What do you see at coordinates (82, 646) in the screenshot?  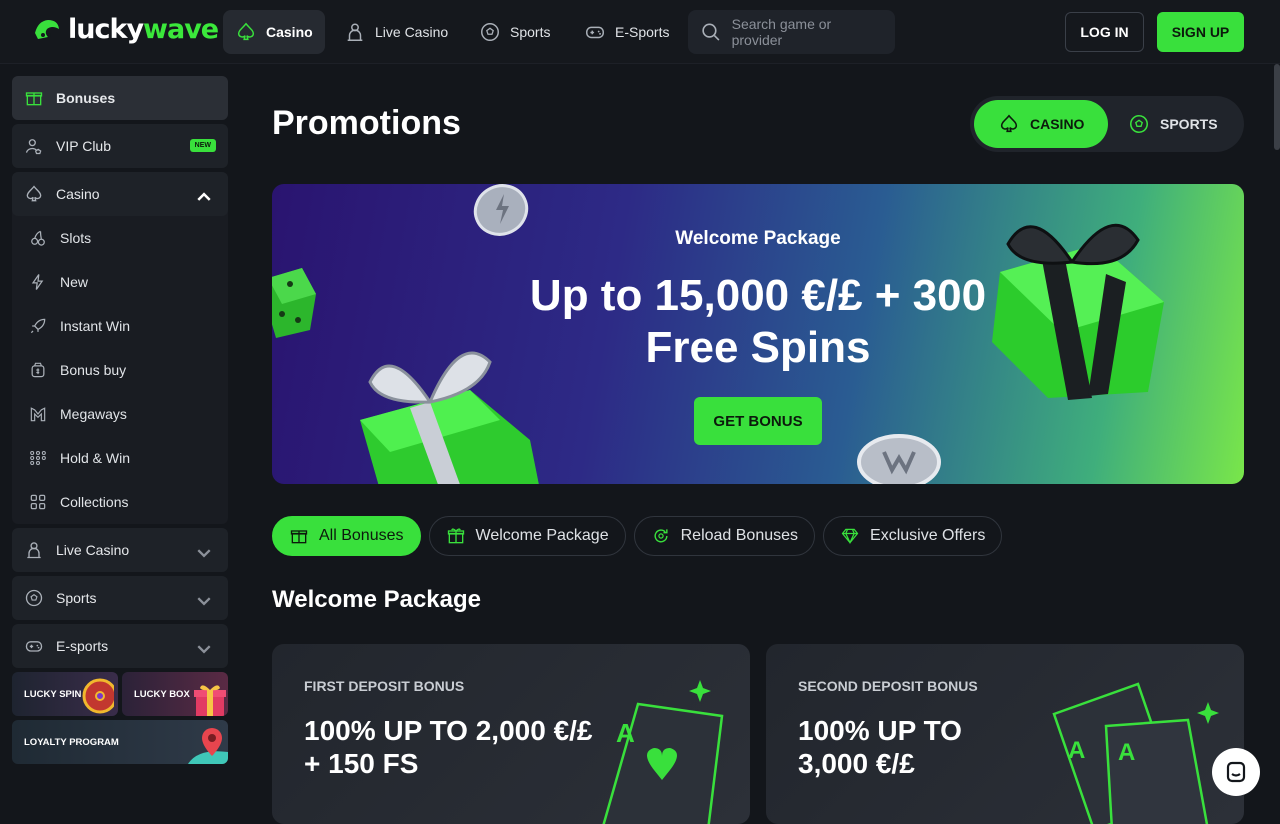 I see `sidebar-item-label: E-sports` at bounding box center [82, 646].